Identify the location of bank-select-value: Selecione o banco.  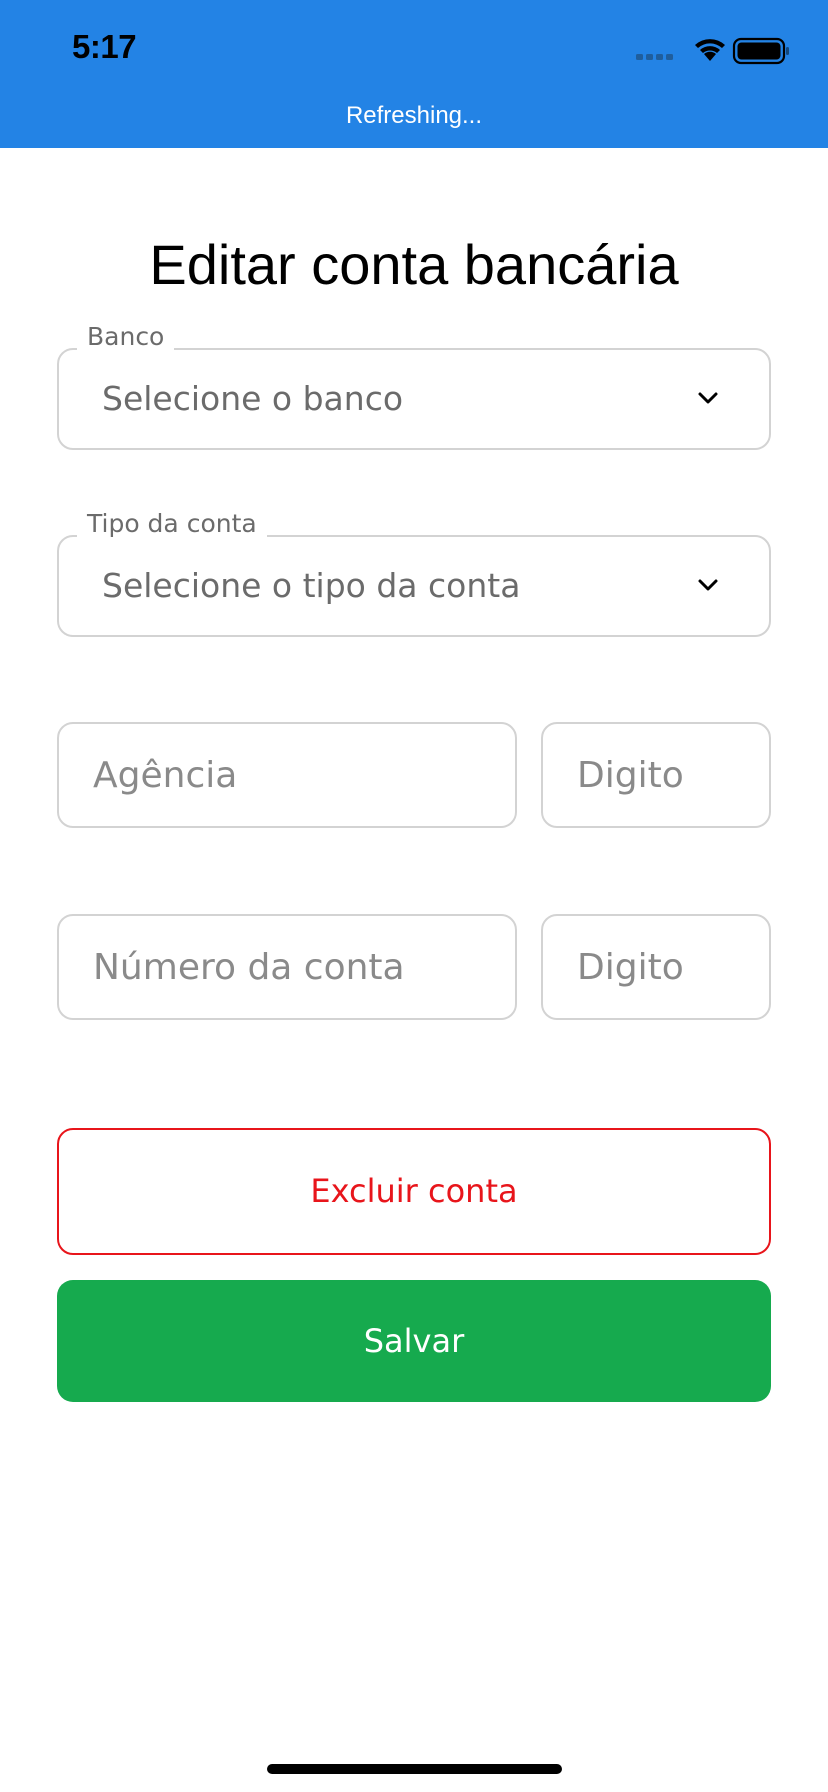
(253, 398).